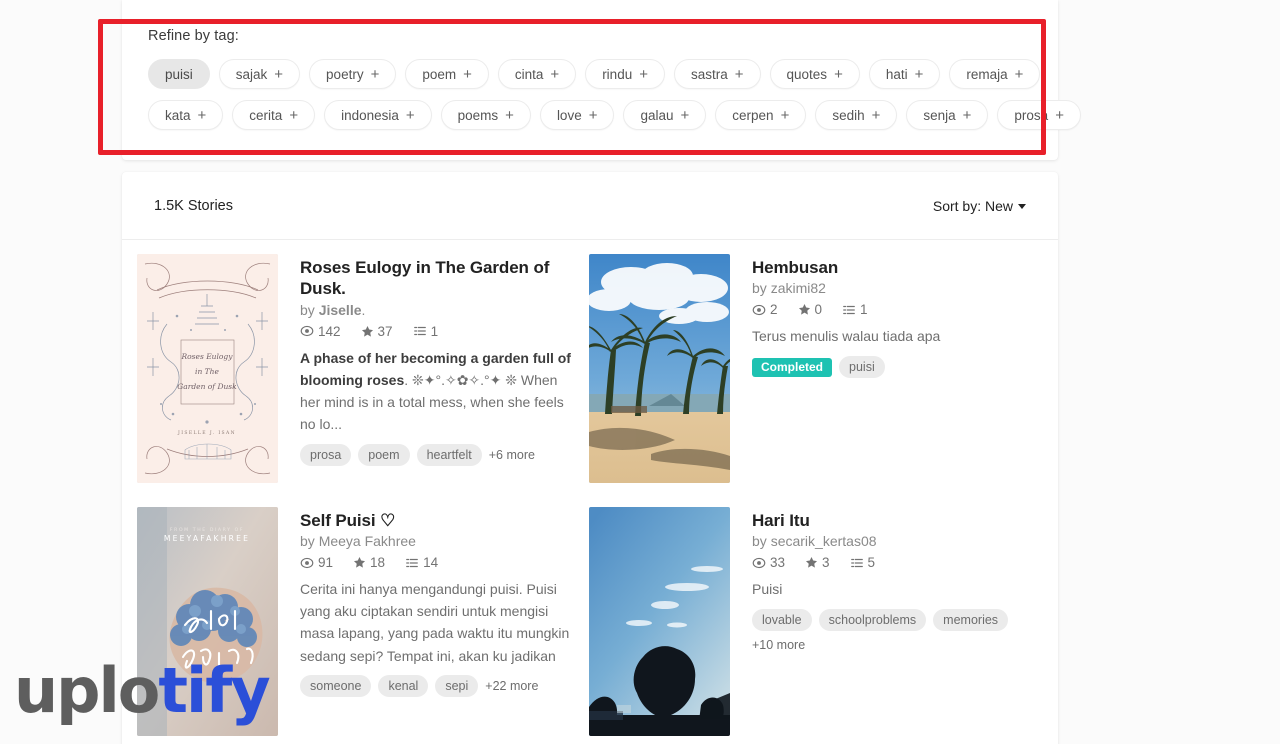  Describe the element at coordinates (485, 115) in the screenshot. I see `tag-pill-poems: poems +` at that location.